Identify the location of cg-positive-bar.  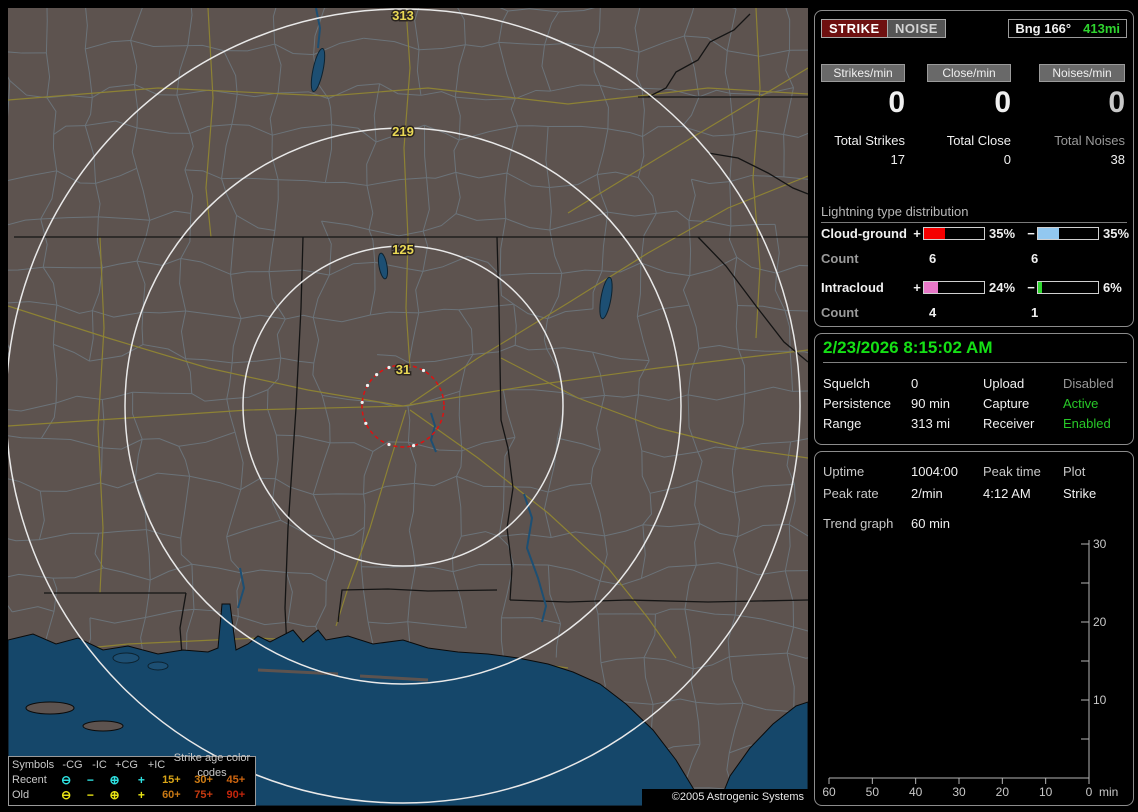
(954, 233).